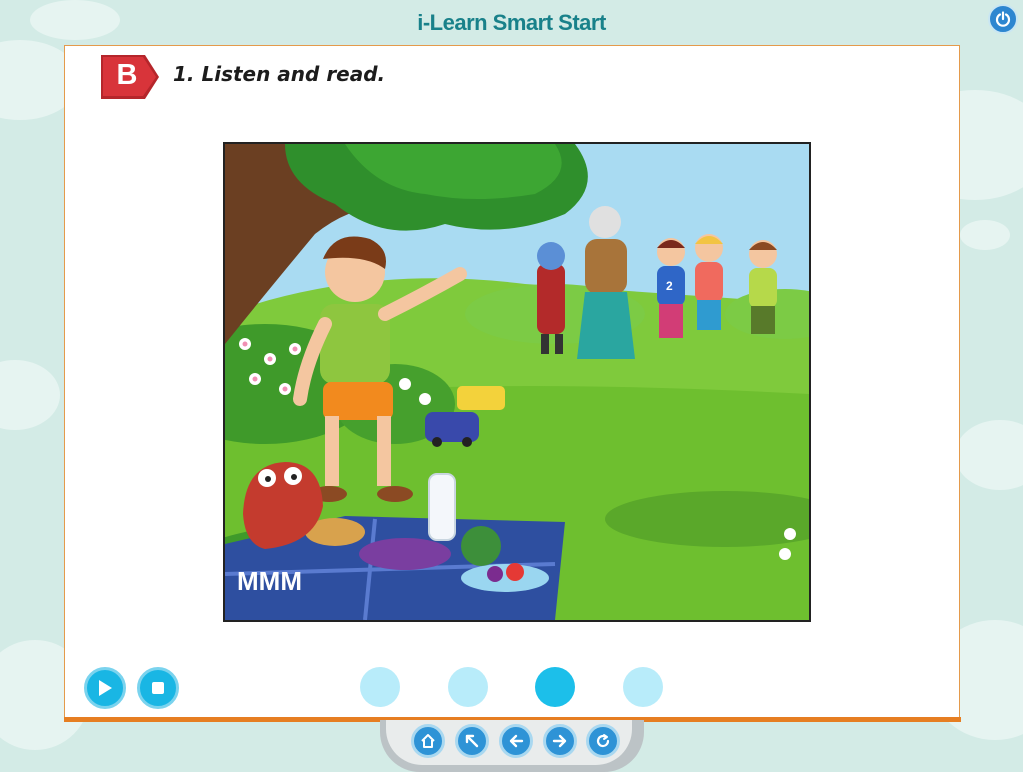  I want to click on arrow-right-icon, so click(559, 741).